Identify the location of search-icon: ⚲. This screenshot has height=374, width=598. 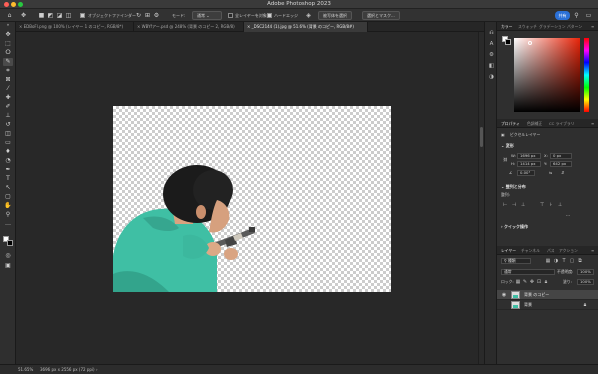
(576, 15).